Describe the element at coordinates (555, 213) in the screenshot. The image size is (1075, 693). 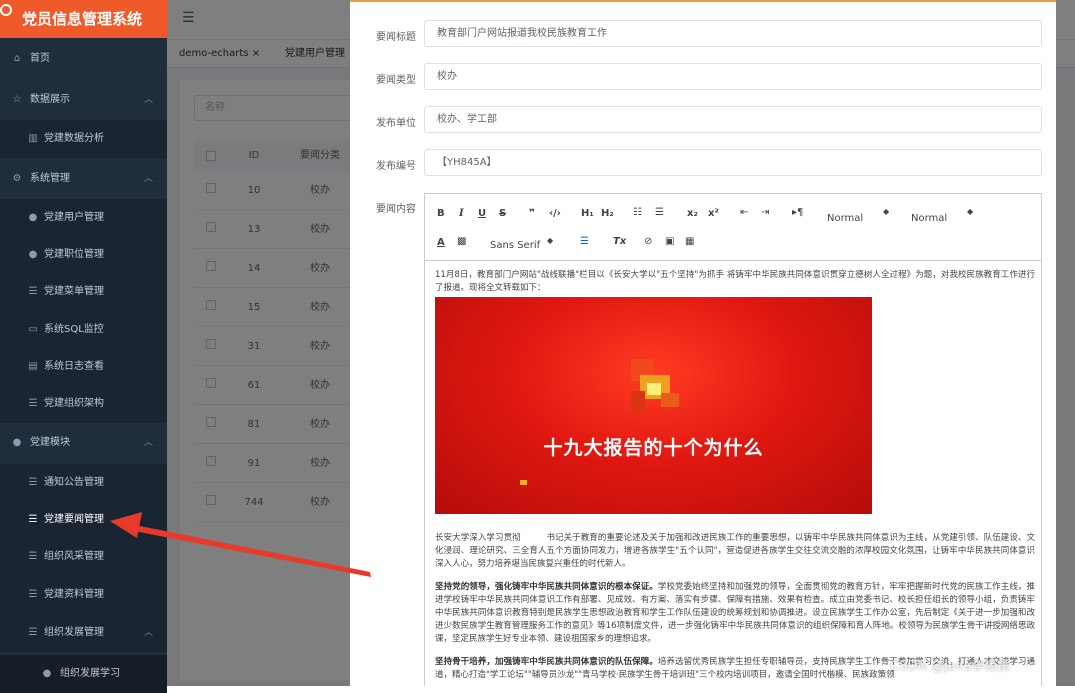
I see `code-icon: ‹/›` at that location.